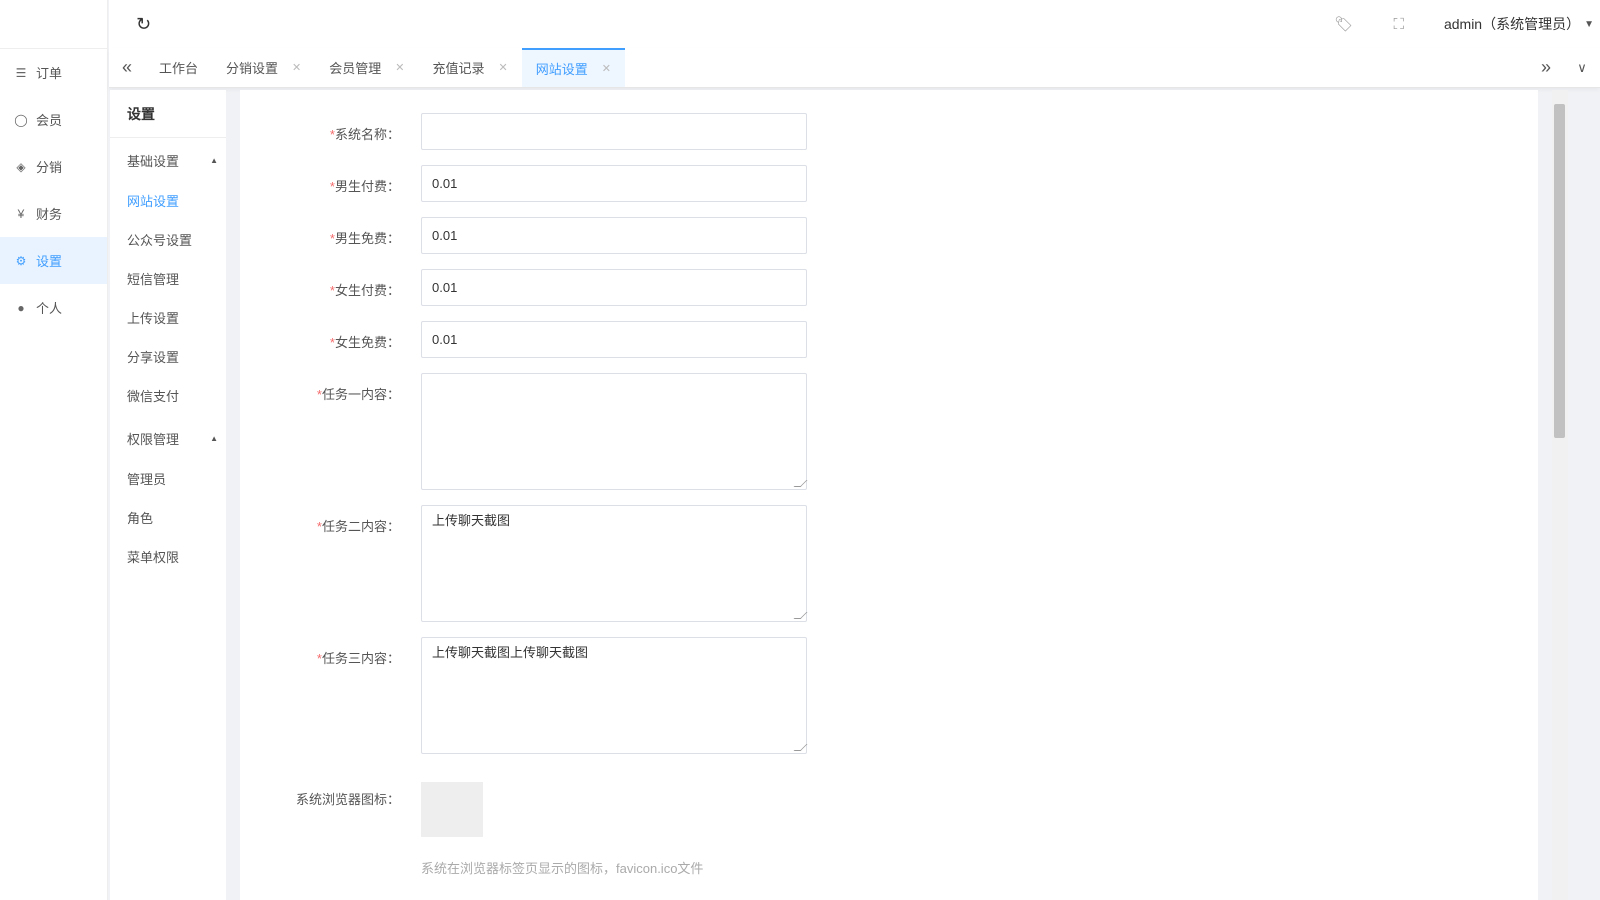 The height and width of the screenshot is (900, 1600). I want to click on form-row: *任务二内容：, so click(320, 520).